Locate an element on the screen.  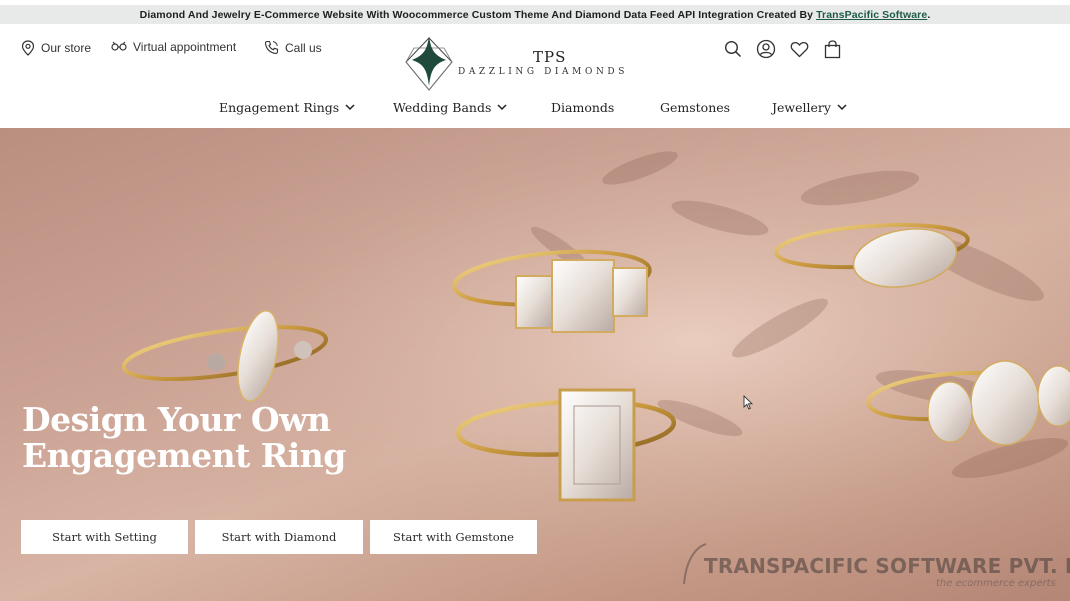
announcement-suffix: . is located at coordinates (929, 14).